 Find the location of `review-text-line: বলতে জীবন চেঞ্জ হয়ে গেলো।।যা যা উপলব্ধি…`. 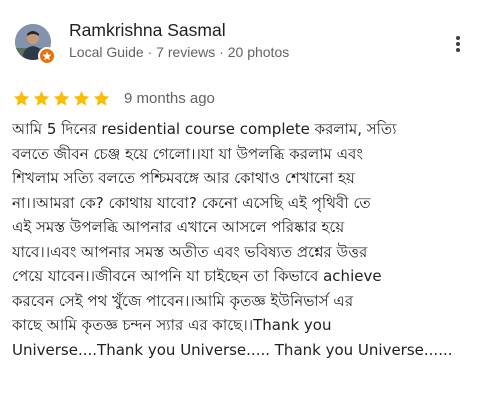

review-text-line: বলতে জীবন চেঞ্জ হয়ে গেলো।।যা যা উপলব্ধি… is located at coordinates (187, 153).